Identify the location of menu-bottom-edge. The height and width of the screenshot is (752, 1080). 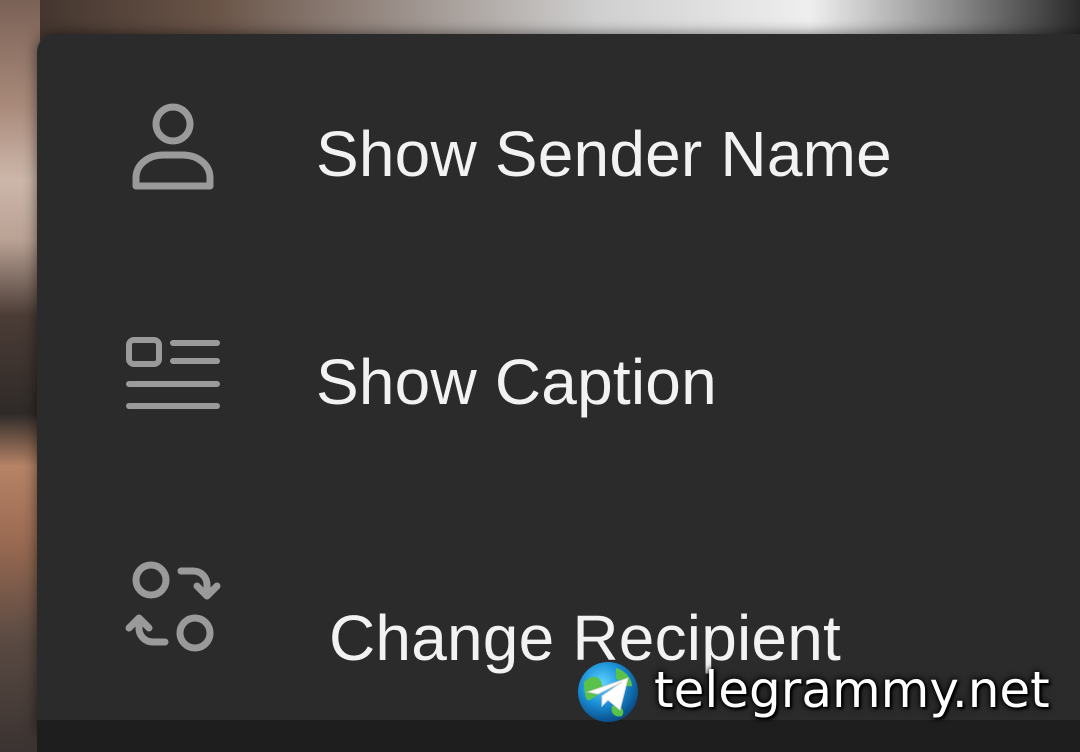
(558, 736).